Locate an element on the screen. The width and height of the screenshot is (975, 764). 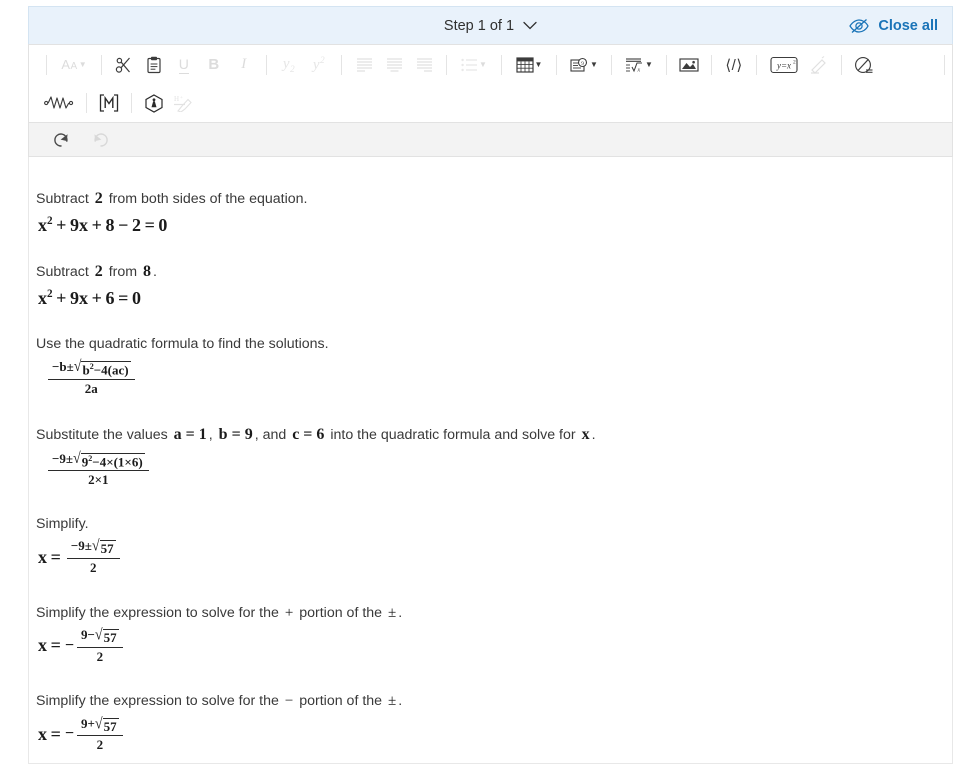
svg-text: 2 is located at coordinates (794, 62).